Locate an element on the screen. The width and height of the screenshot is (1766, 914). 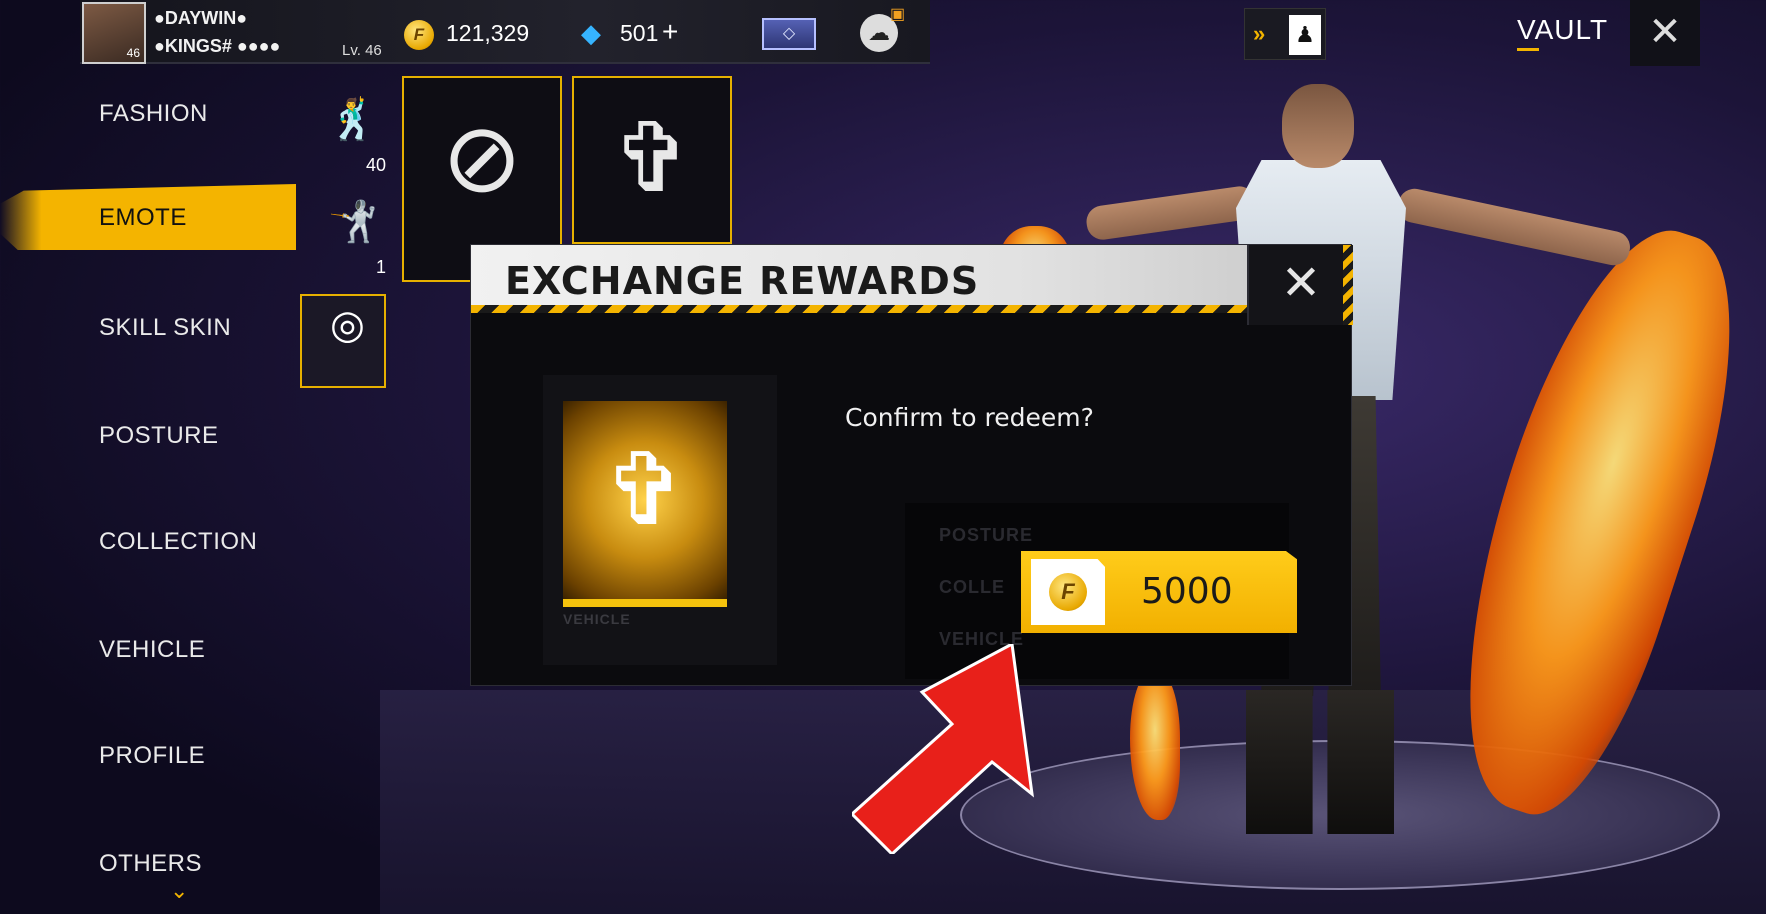
action-figure-icon: 🤺 is located at coordinates (353, 222).